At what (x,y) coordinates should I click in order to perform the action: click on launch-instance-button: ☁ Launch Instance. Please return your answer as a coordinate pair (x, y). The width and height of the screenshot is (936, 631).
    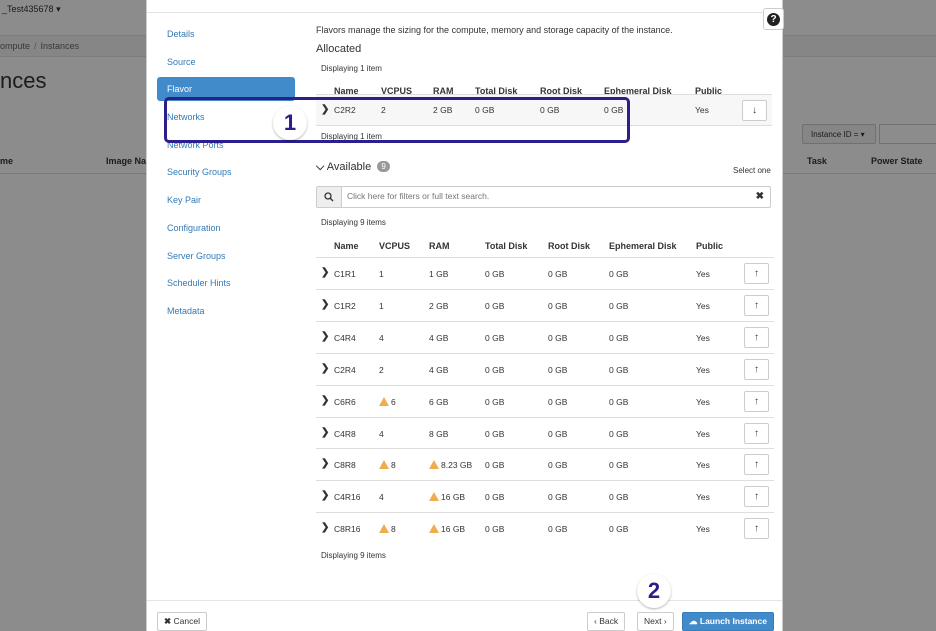
    Looking at the image, I should click on (728, 621).